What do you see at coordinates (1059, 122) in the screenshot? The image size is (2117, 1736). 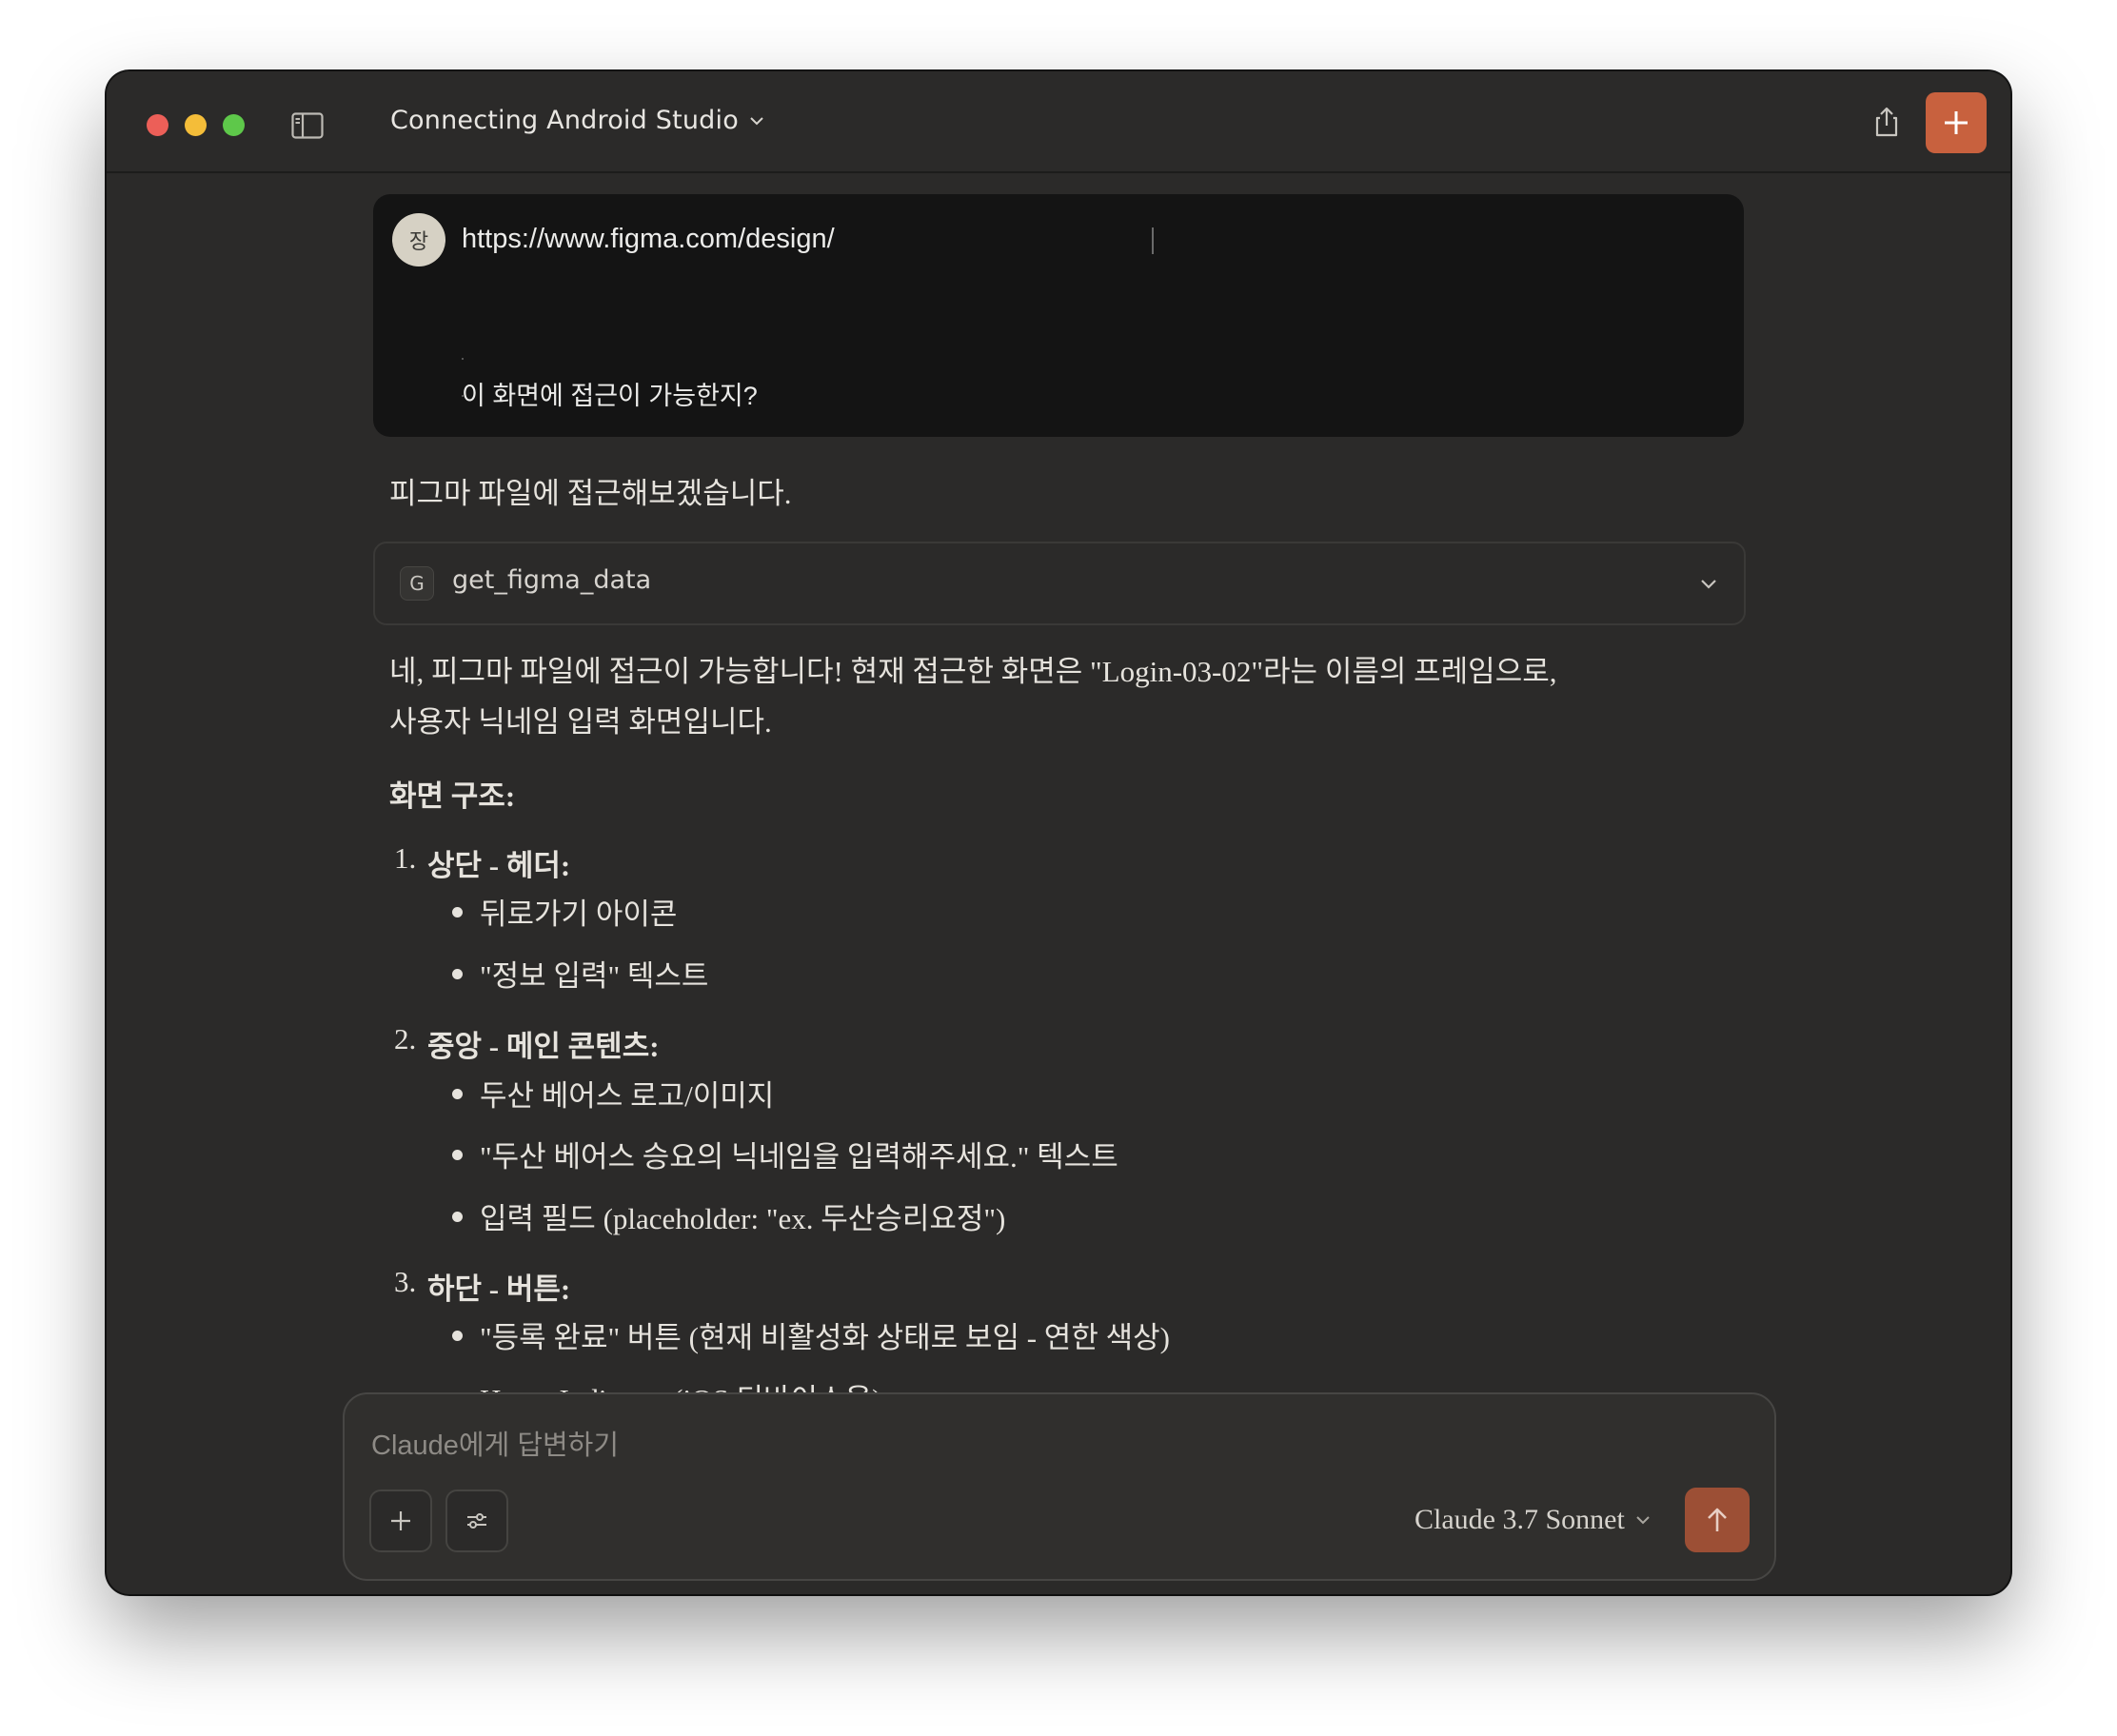 I see `title-bar: Connecting Android Studio` at bounding box center [1059, 122].